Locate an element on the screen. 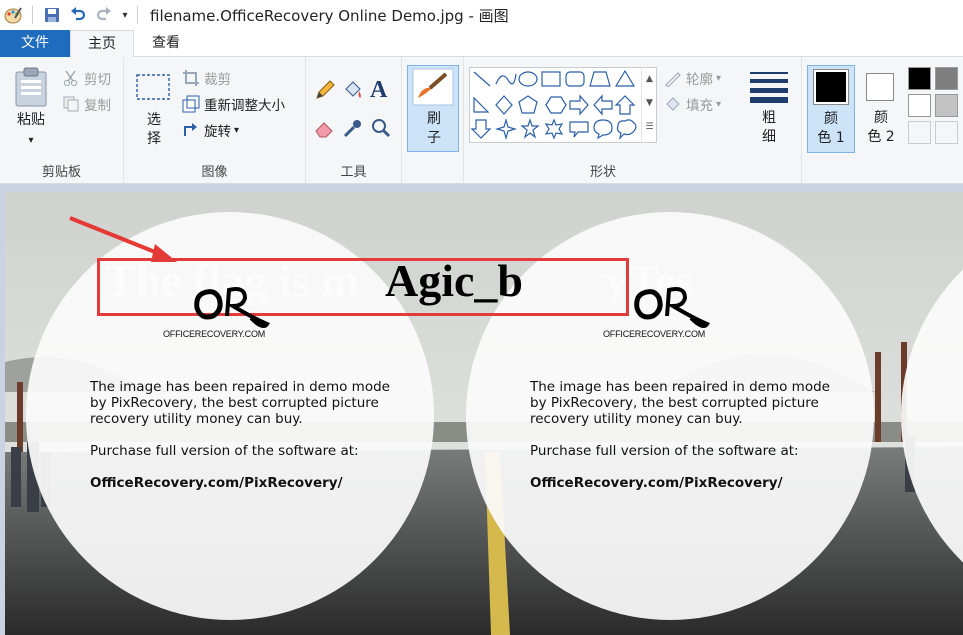 Image resolution: width=963 pixels, height=635 pixels. crop-icon is located at coordinates (191, 78).